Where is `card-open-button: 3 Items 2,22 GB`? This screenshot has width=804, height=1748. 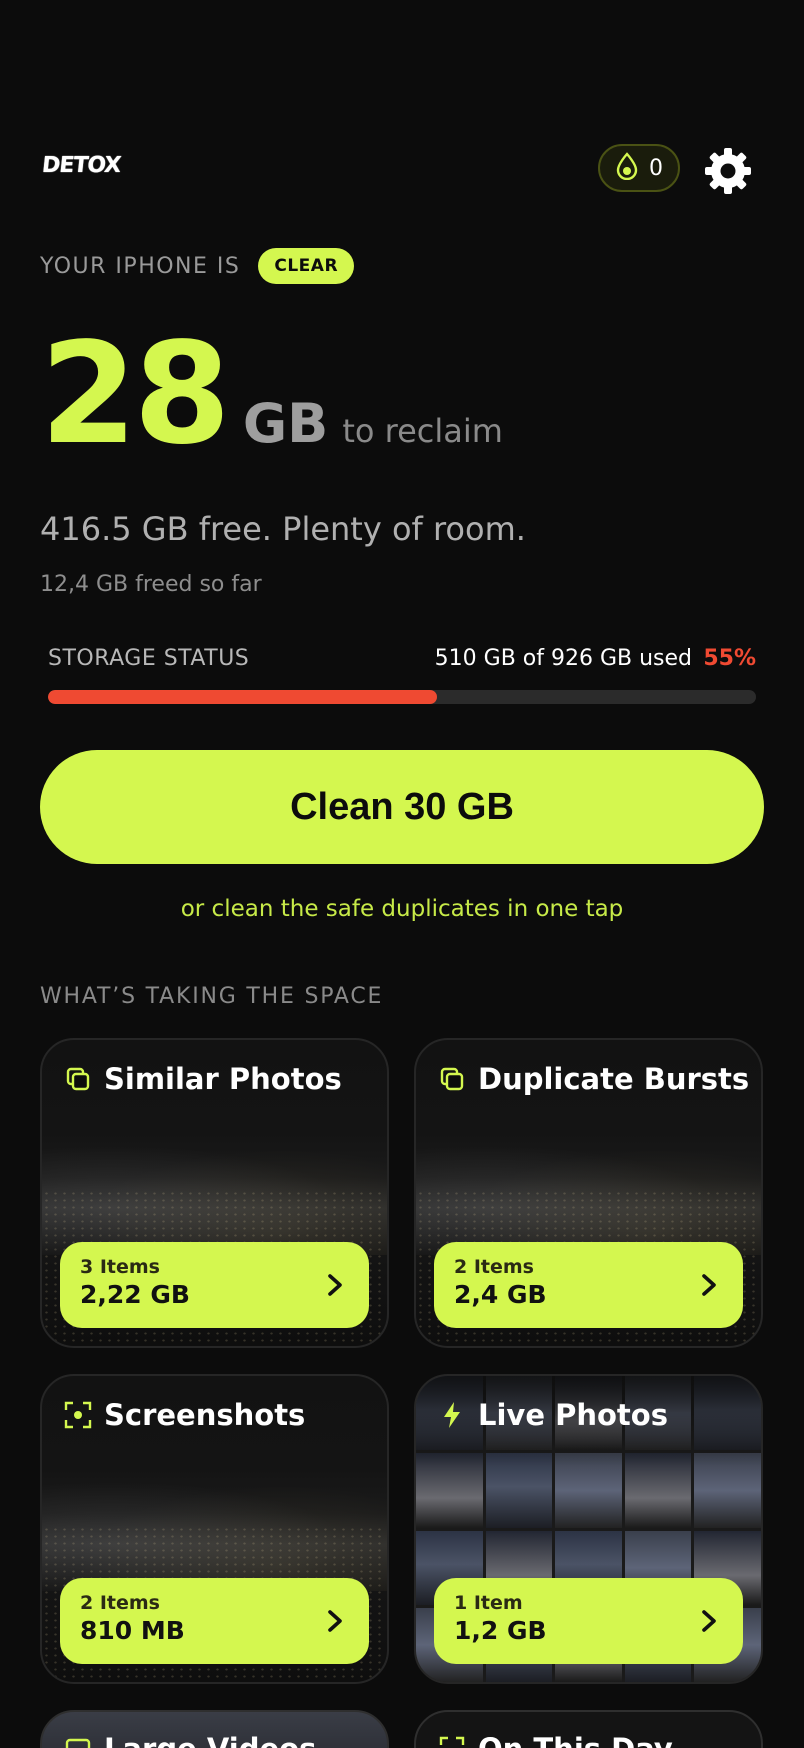
card-open-button: 3 Items 2,22 GB is located at coordinates (214, 1285).